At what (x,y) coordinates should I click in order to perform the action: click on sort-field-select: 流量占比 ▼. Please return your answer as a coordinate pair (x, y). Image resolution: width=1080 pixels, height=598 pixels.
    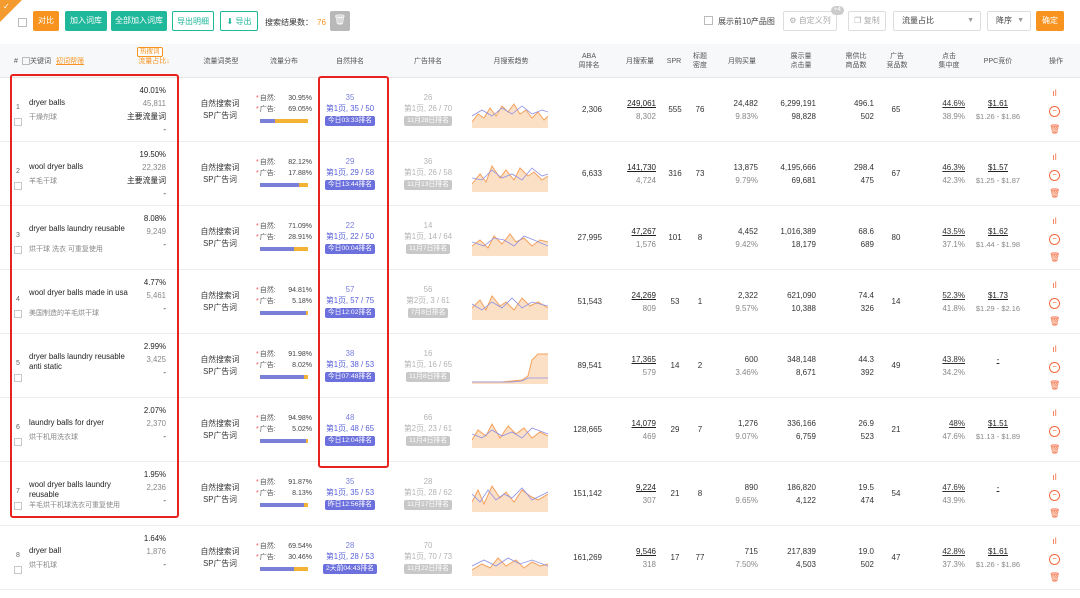
    Looking at the image, I should click on (937, 21).